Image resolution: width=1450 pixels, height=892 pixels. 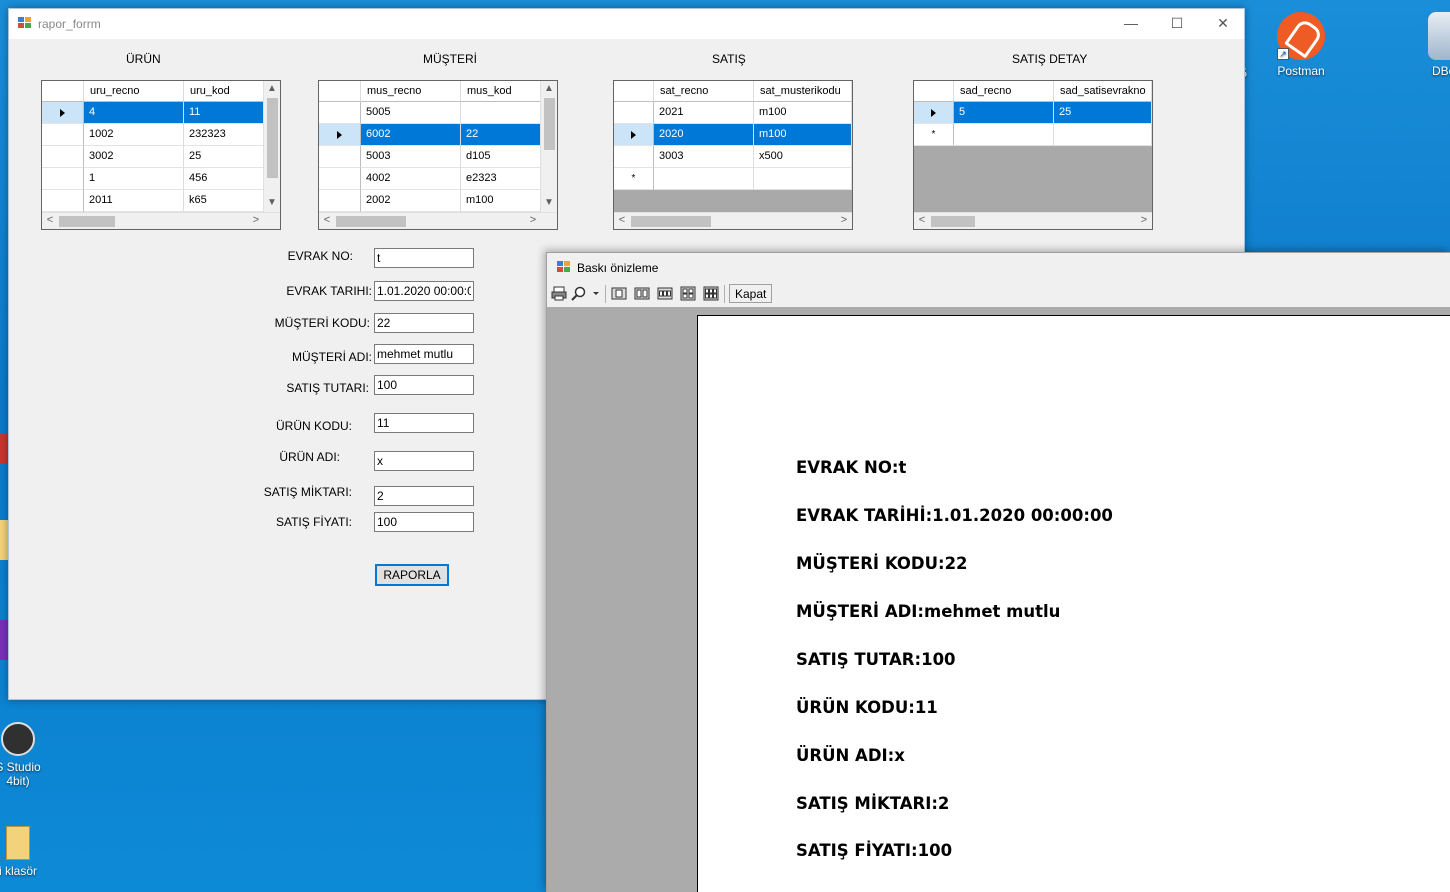 I want to click on desktop-icon-obs: S Studio 4bit), so click(x=28, y=755).